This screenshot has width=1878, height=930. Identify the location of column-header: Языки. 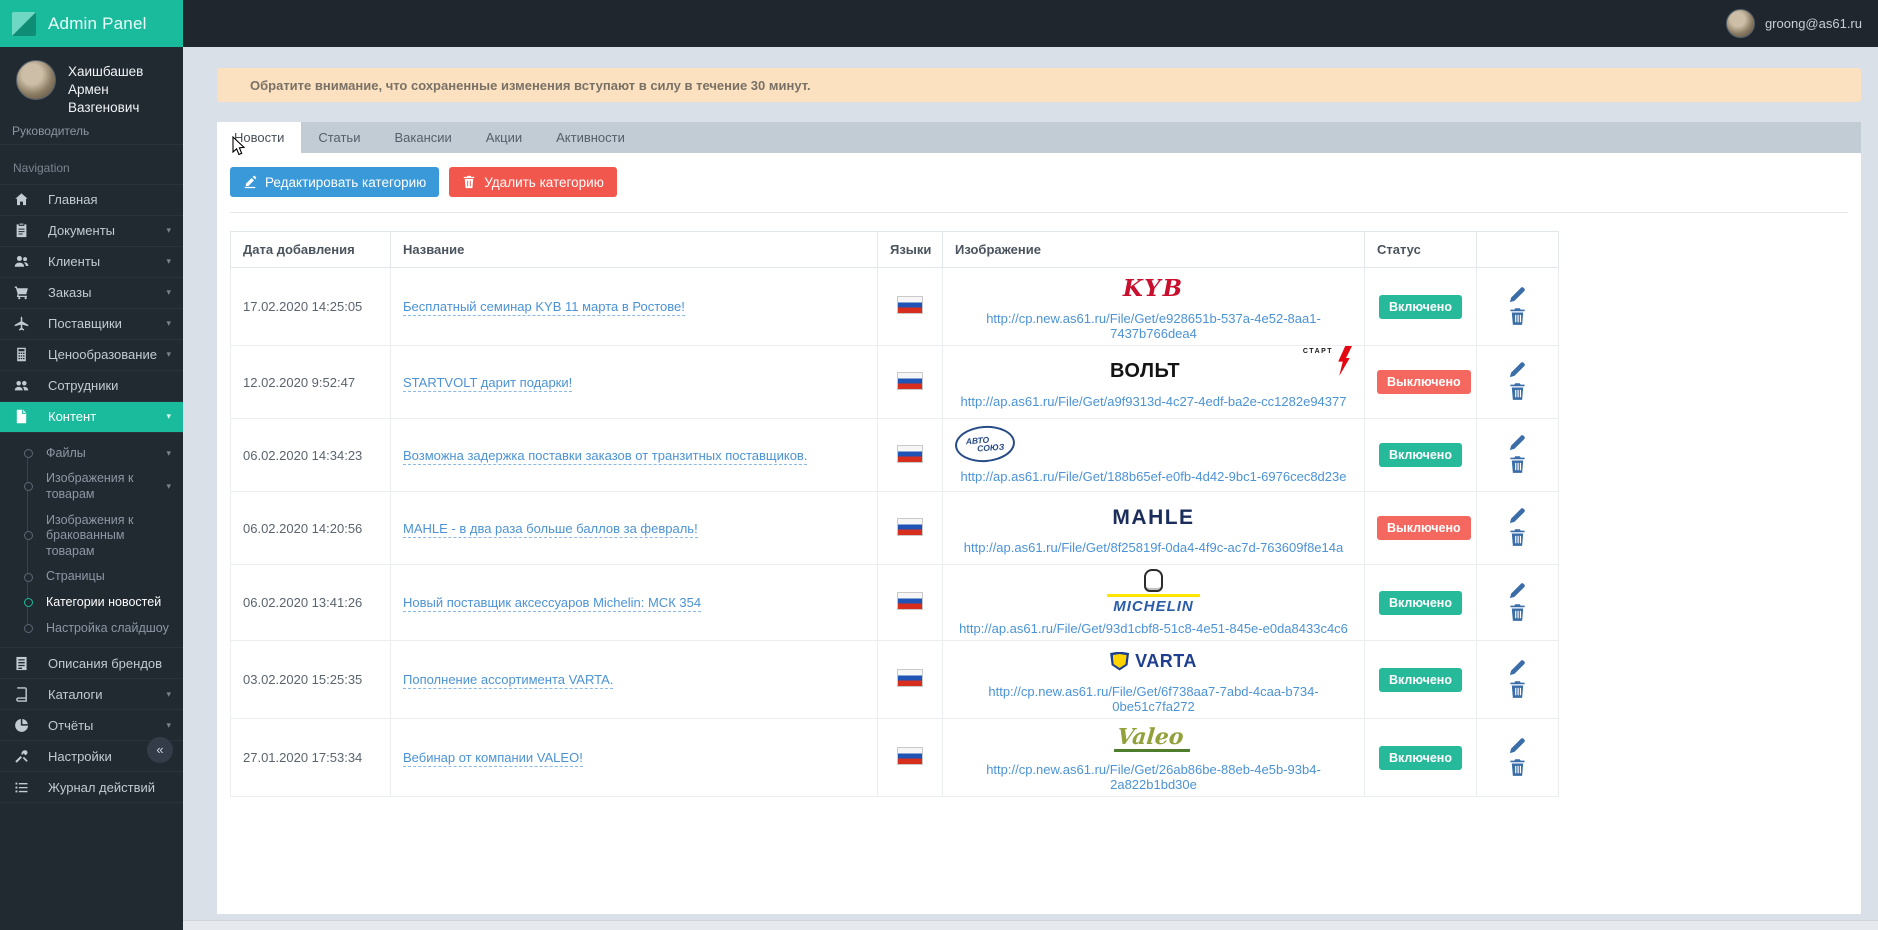
(910, 249).